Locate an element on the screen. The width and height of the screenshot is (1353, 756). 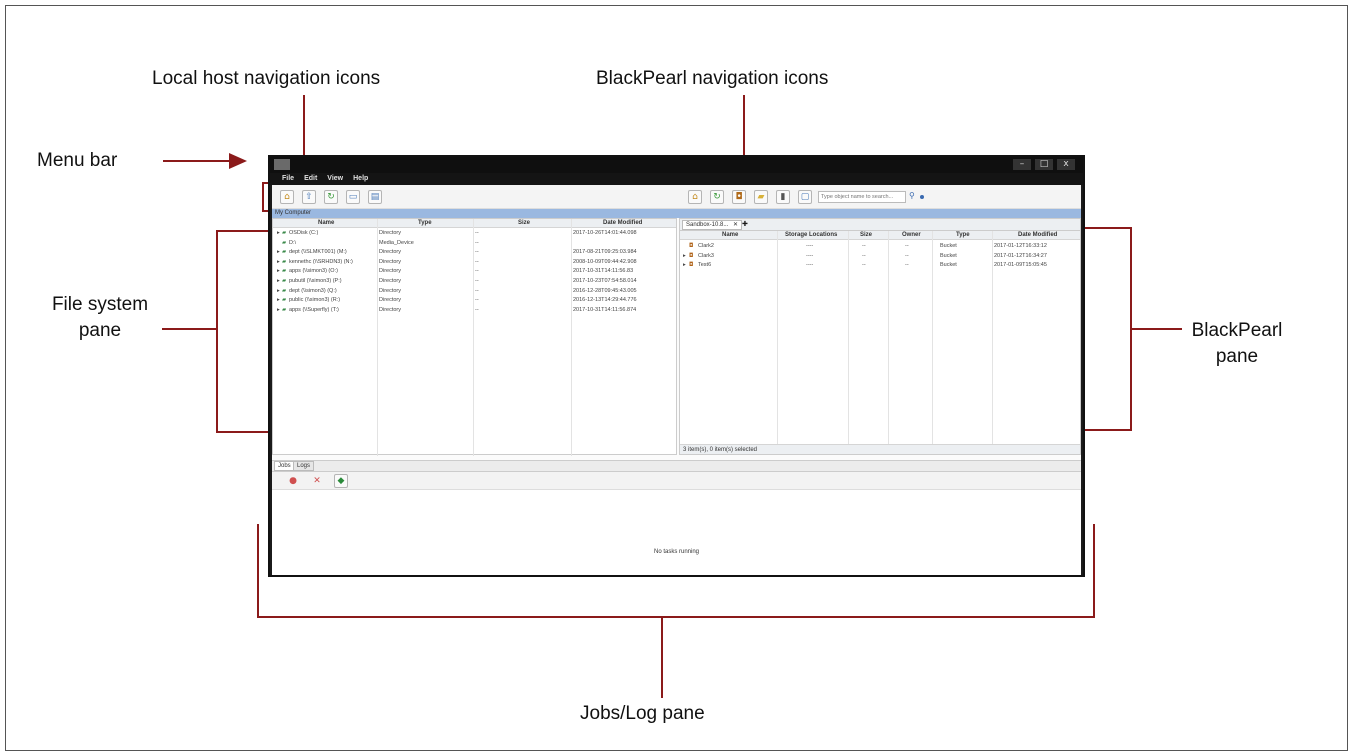
file-system-header: Name Type Size Date Modified is located at coordinates (474, 223).